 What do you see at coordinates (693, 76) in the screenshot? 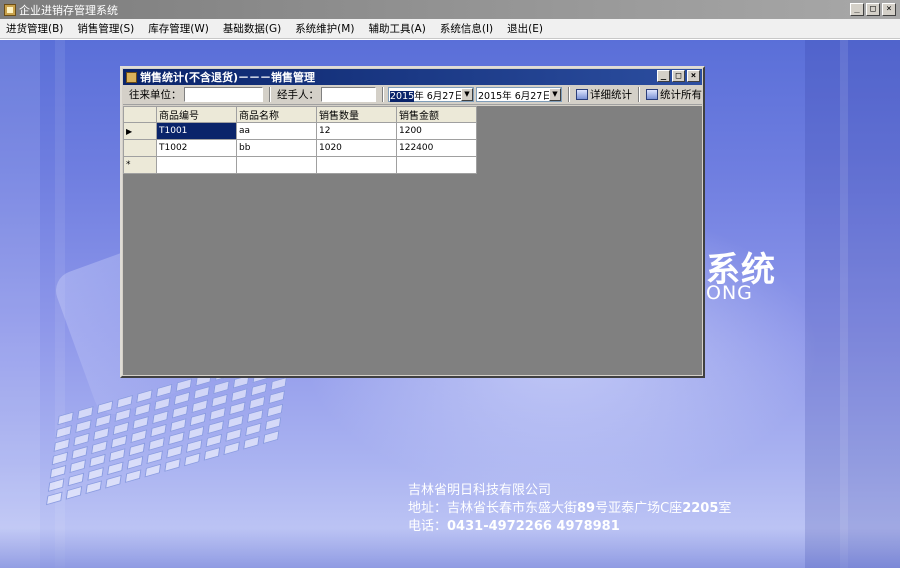
I see `child-close-button: ×` at bounding box center [693, 76].